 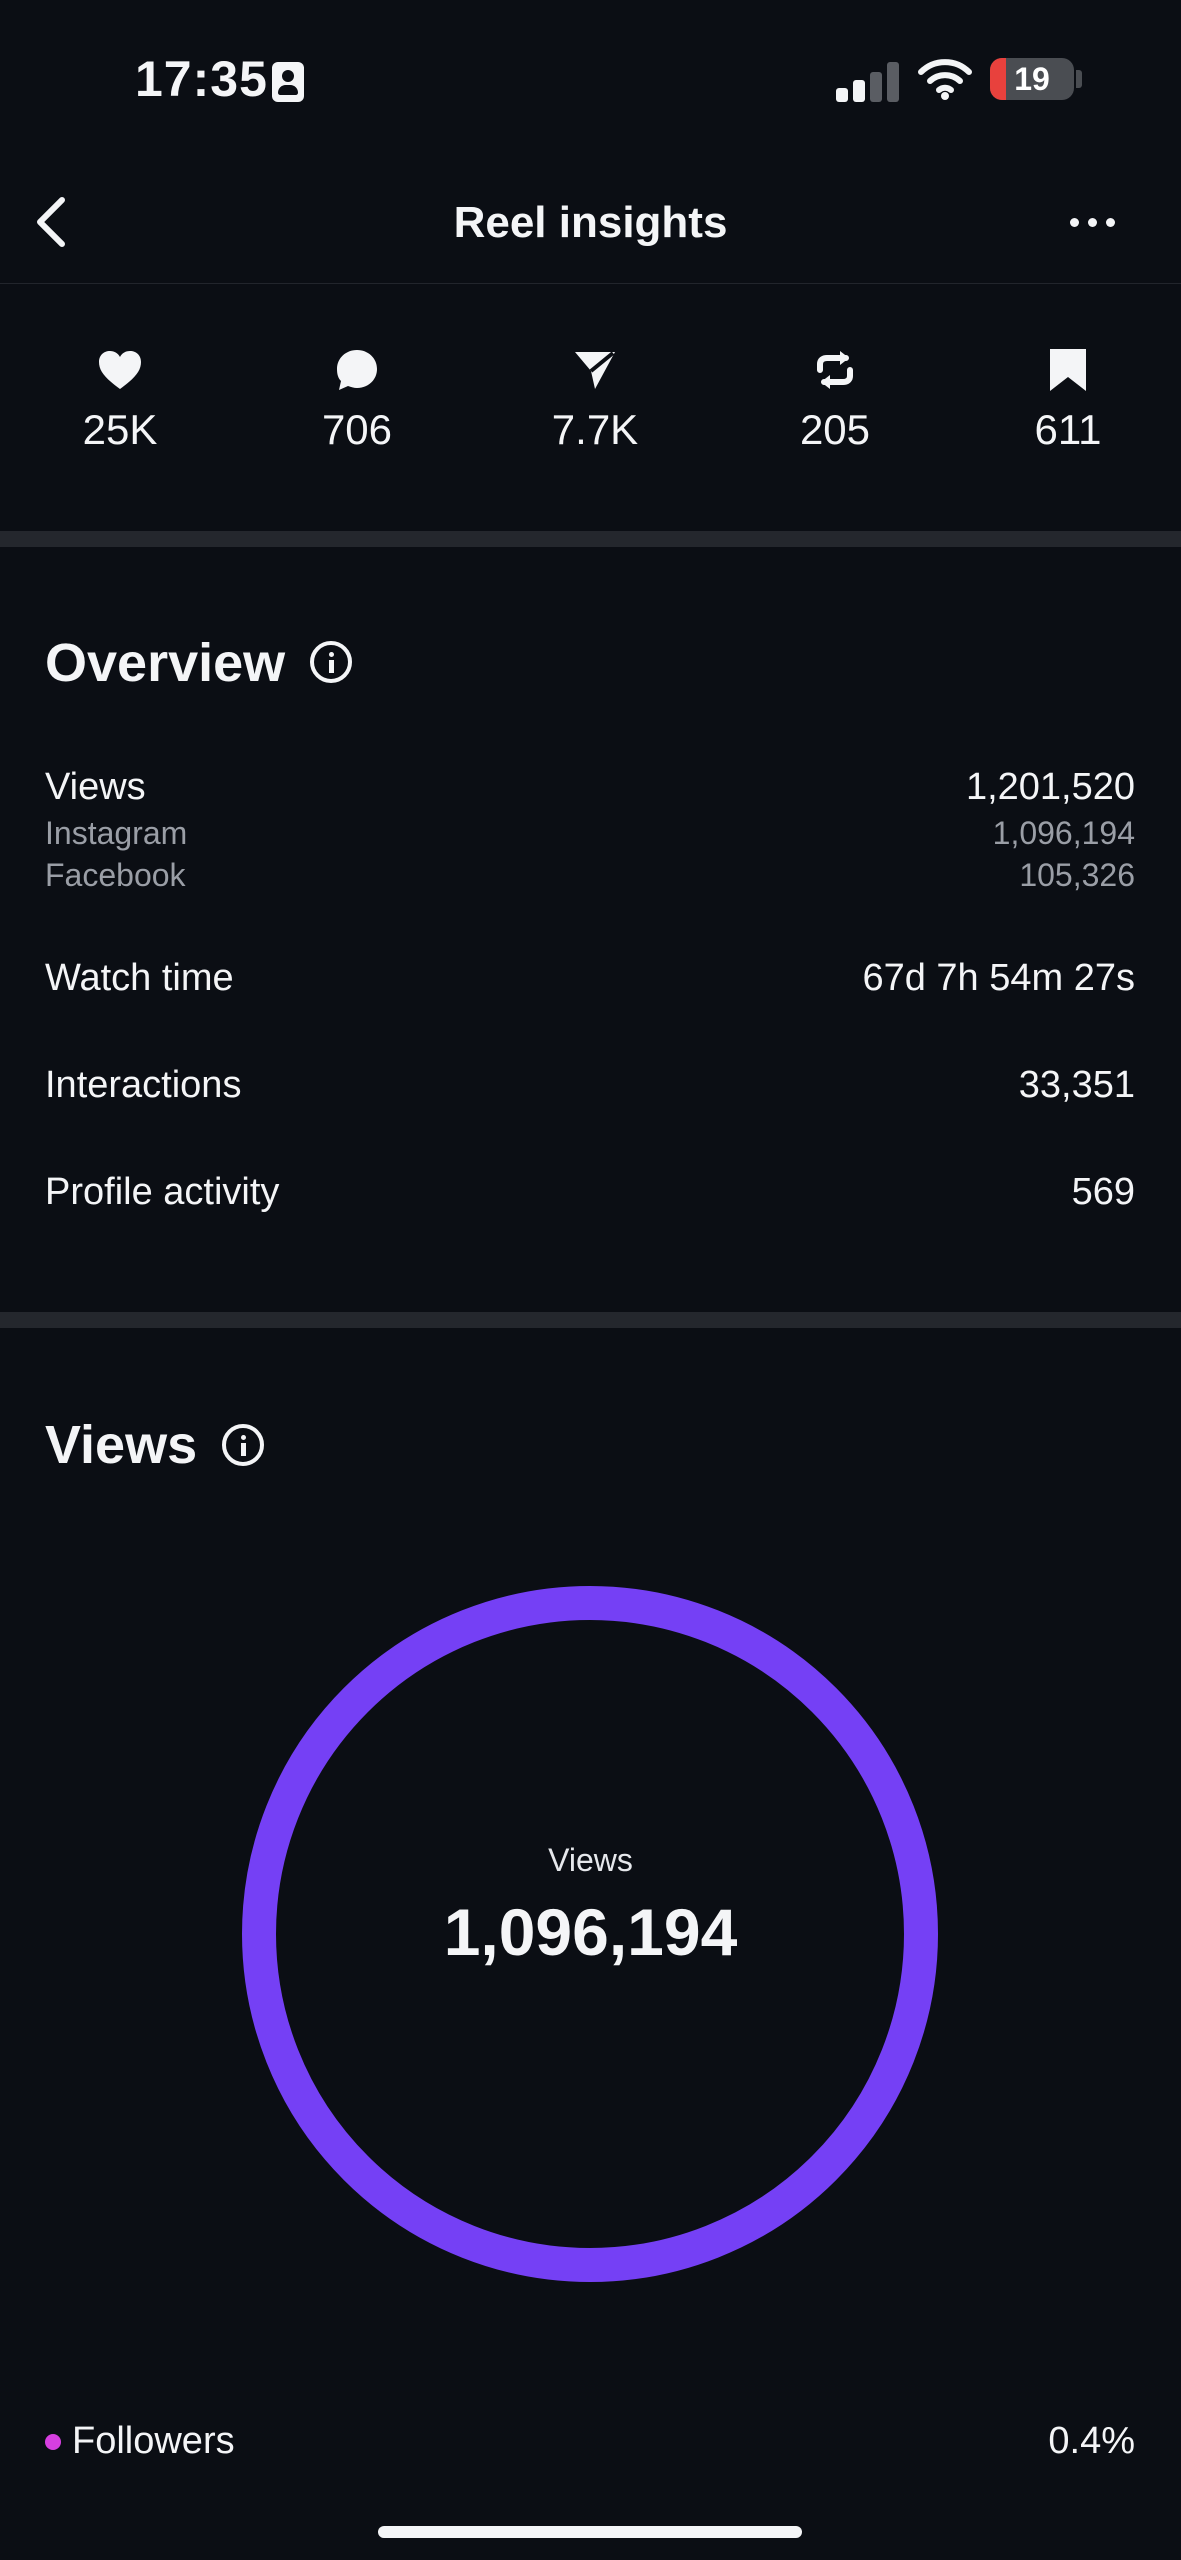 What do you see at coordinates (115, 875) in the screenshot?
I see `facebook-label: Facebook` at bounding box center [115, 875].